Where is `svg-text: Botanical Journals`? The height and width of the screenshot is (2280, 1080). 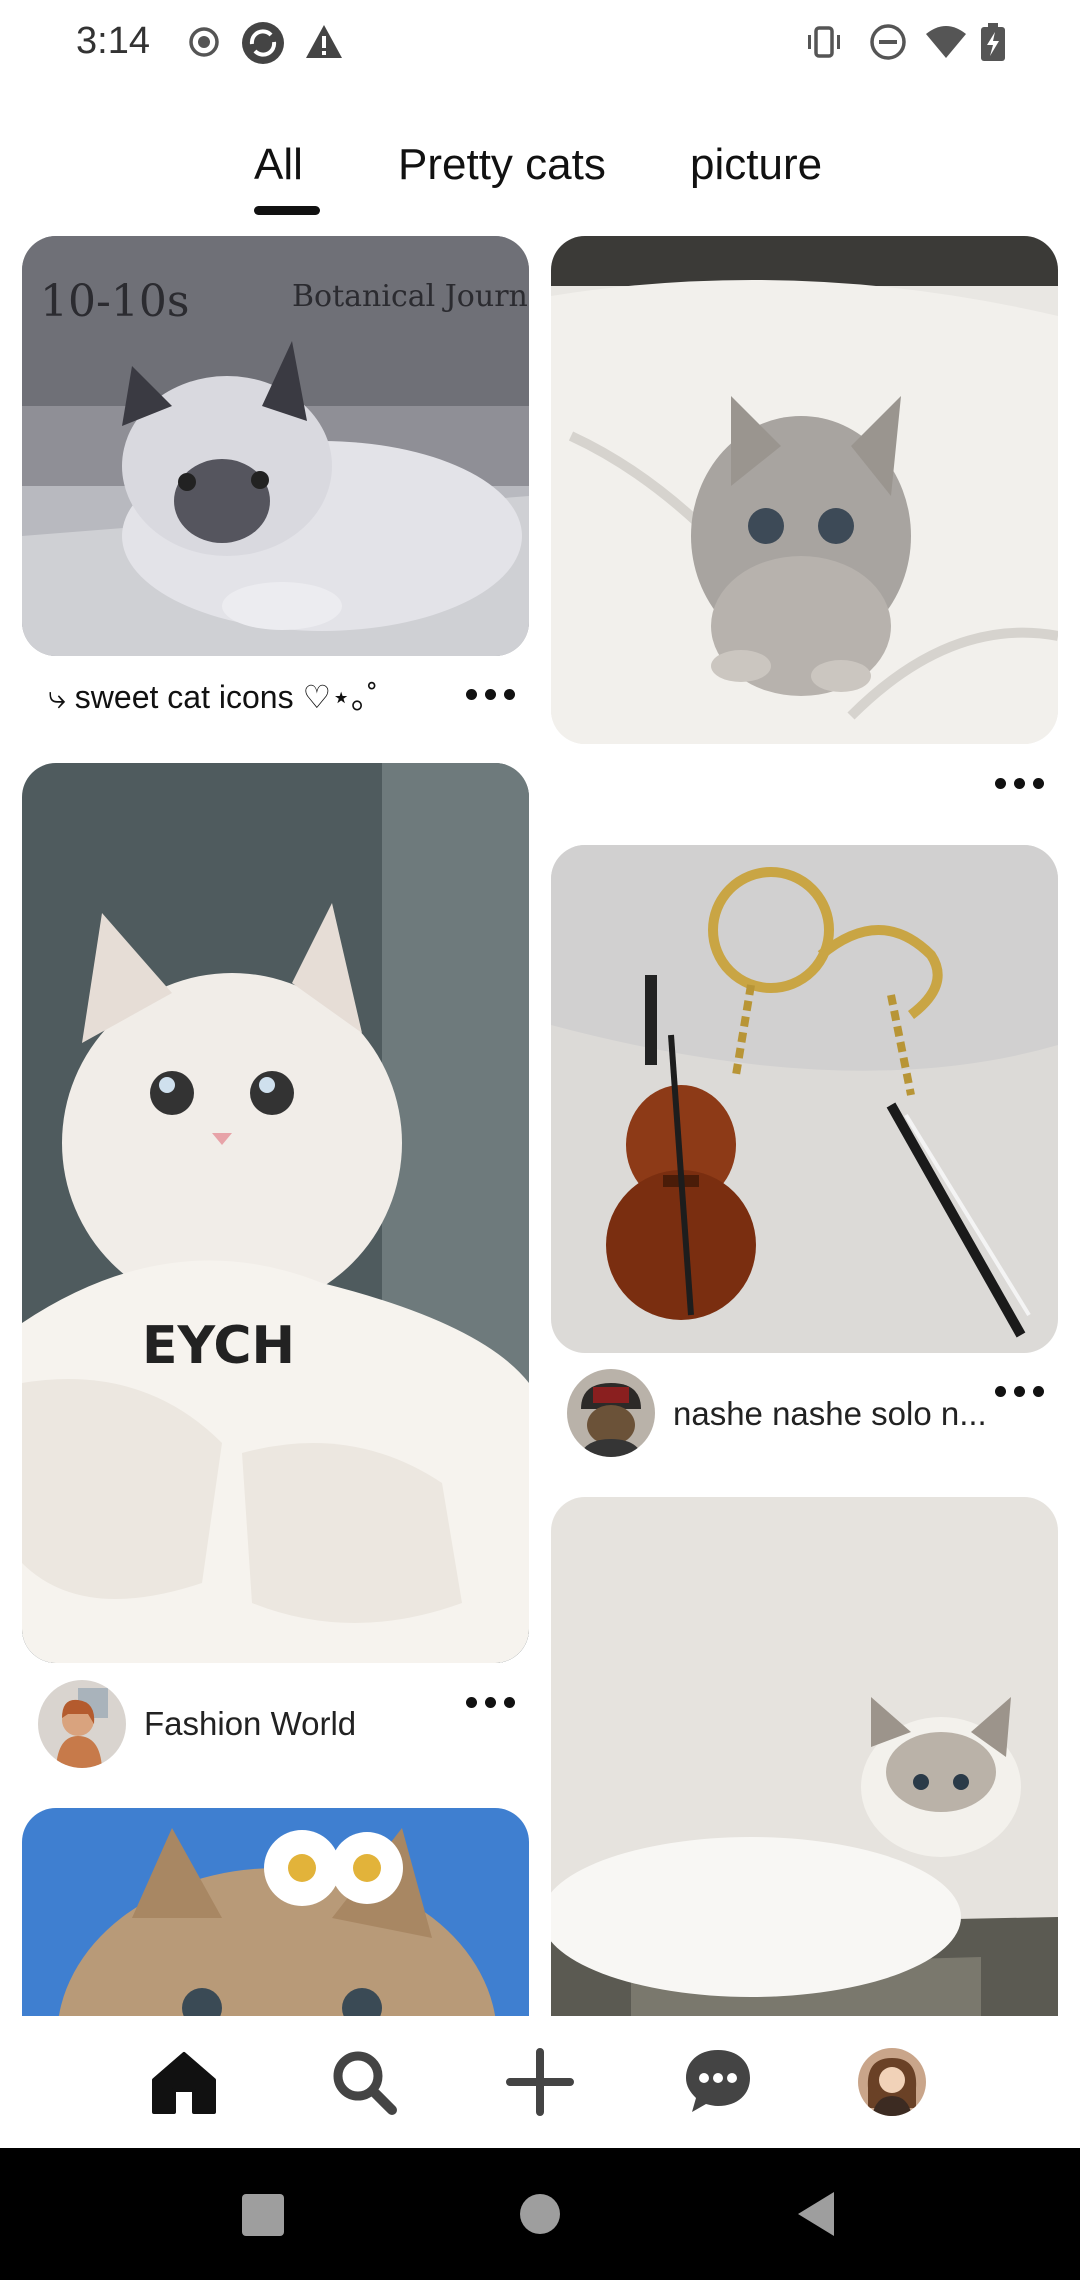 svg-text: Botanical Journals is located at coordinates (410, 296).